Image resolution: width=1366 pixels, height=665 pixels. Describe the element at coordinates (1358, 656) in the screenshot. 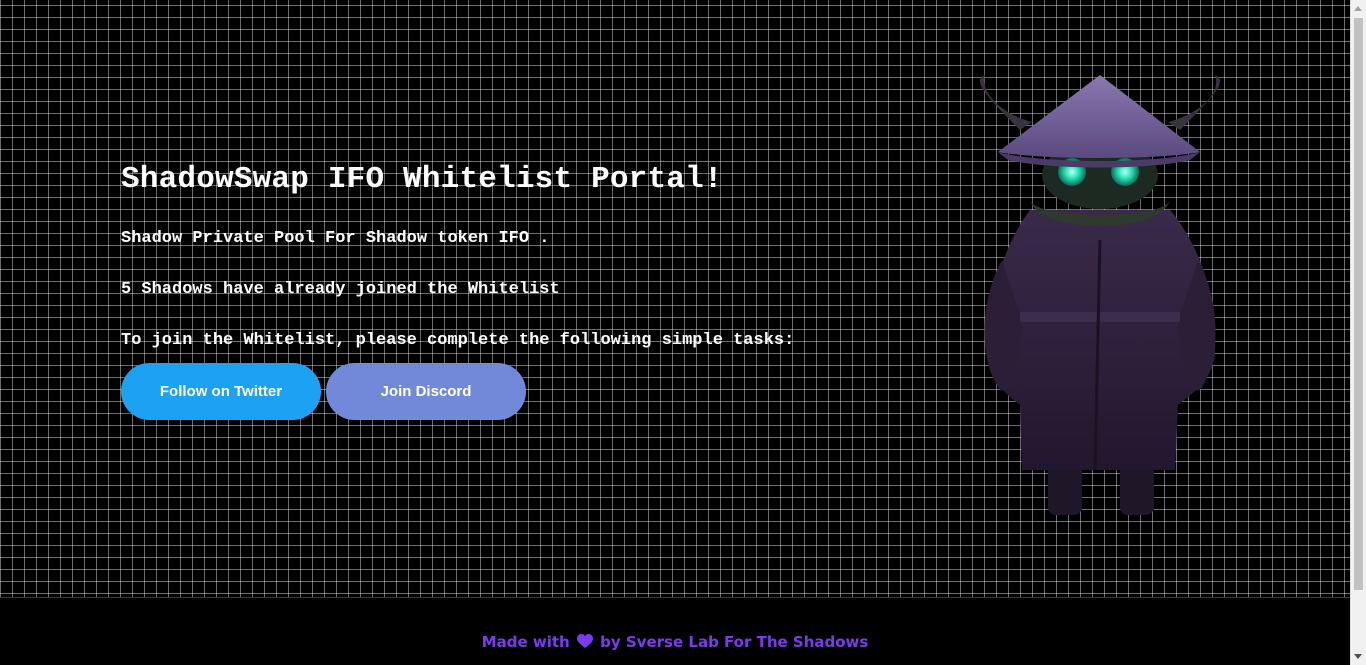

I see `scroll-down-icon` at that location.